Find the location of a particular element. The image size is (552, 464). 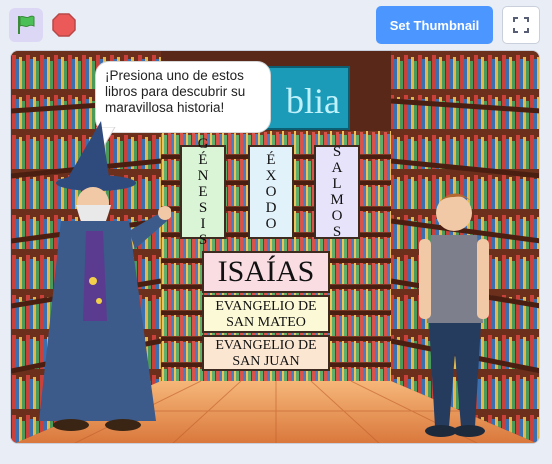

book-isaias-label: ISAÍAS is located at coordinates (266, 271).